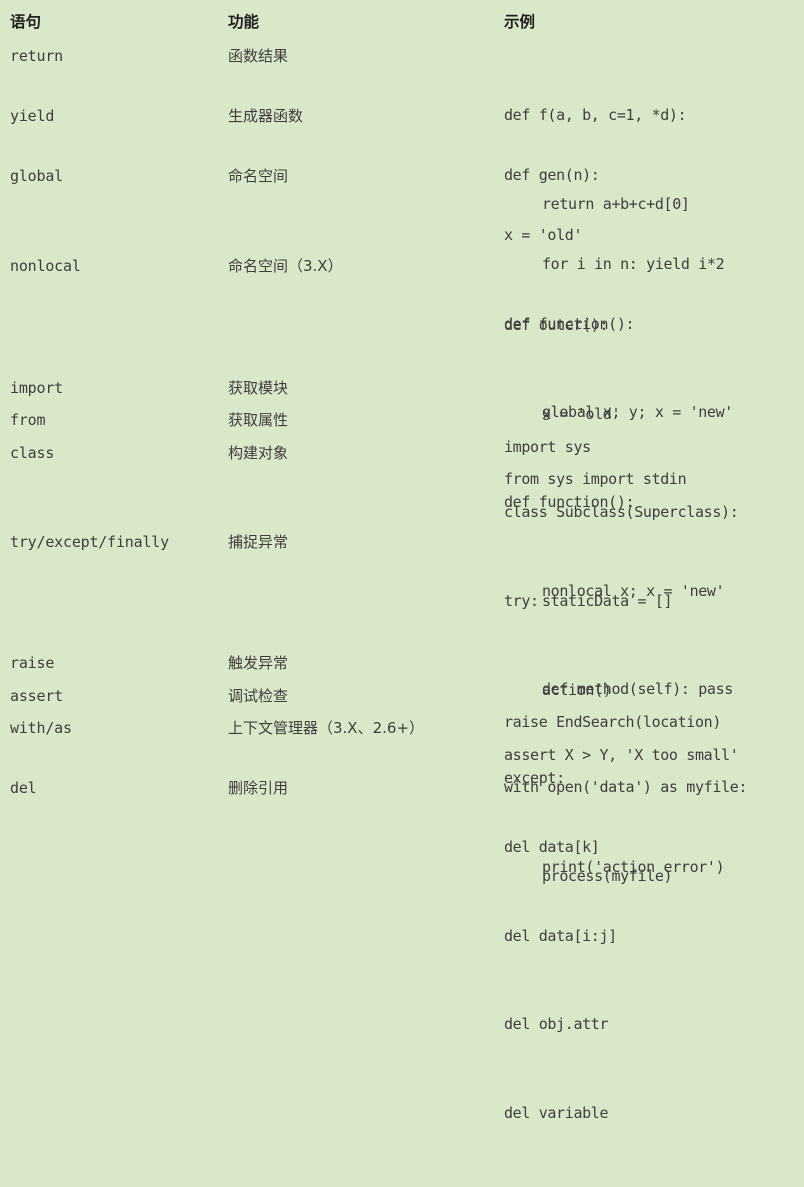  Describe the element at coordinates (543, 235) in the screenshot. I see `example-line: x = 'old'` at that location.